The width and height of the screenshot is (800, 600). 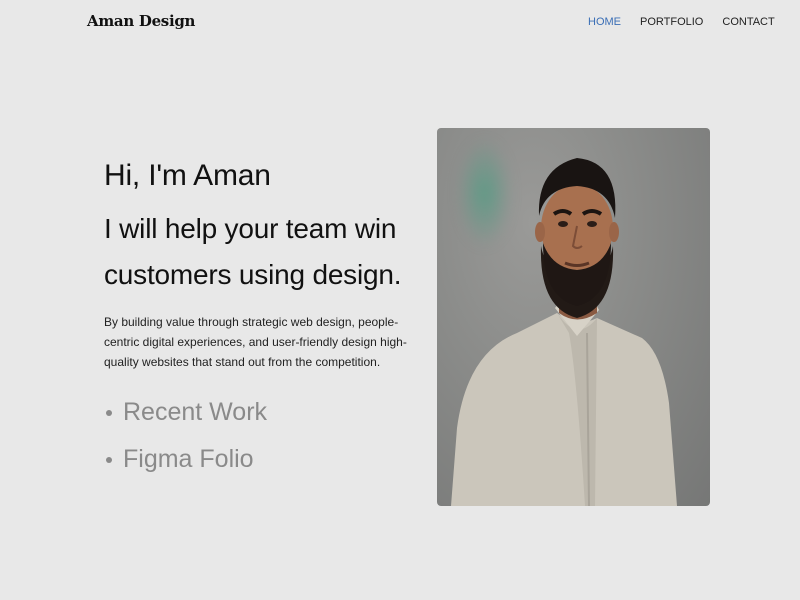 I want to click on link-recent-work: Recent Work, so click(x=264, y=412).